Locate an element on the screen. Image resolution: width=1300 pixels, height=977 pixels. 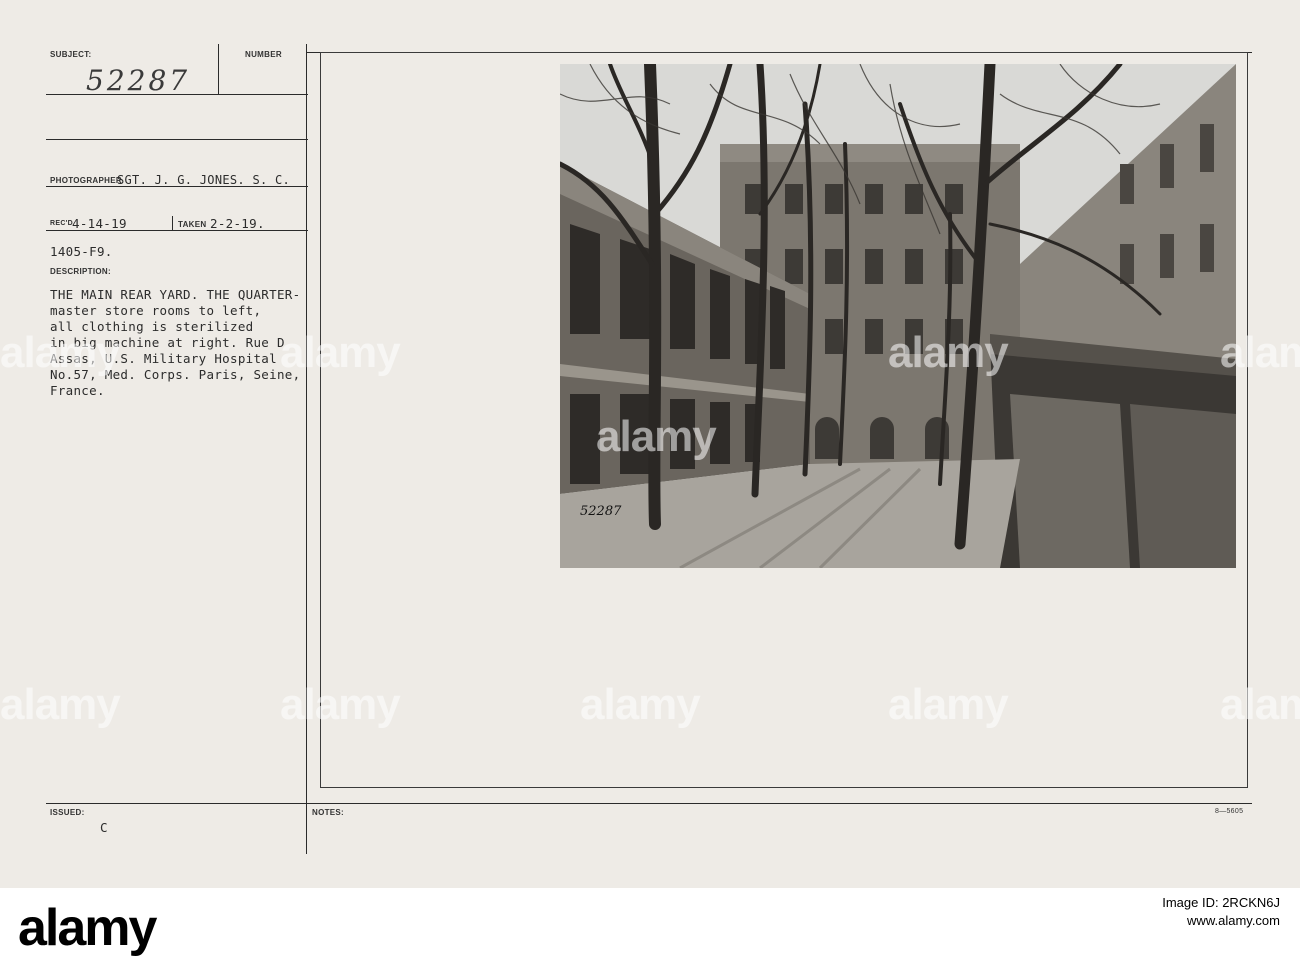
issued-label: ISSUED: is located at coordinates (67, 812).